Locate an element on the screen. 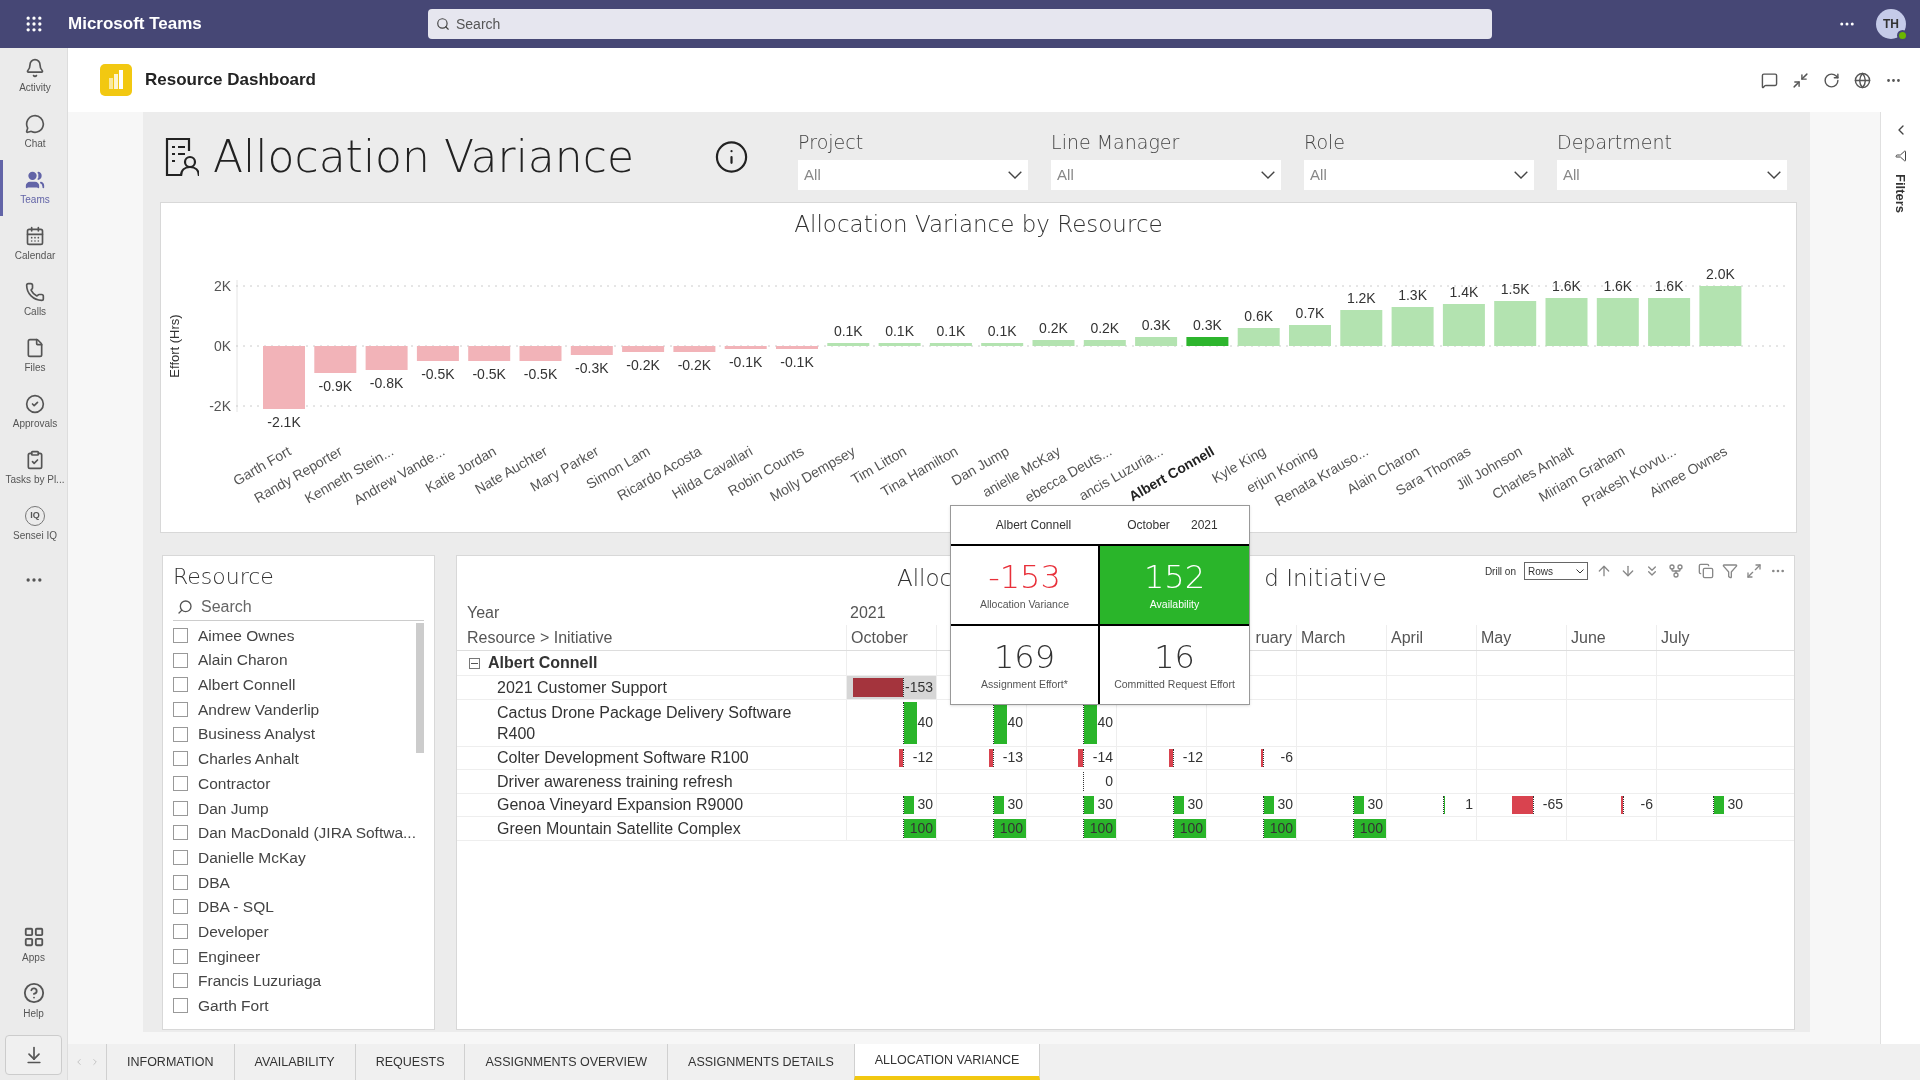 Image resolution: width=1920 pixels, height=1080 pixels. matrix-cell: -12 is located at coordinates (891, 757).